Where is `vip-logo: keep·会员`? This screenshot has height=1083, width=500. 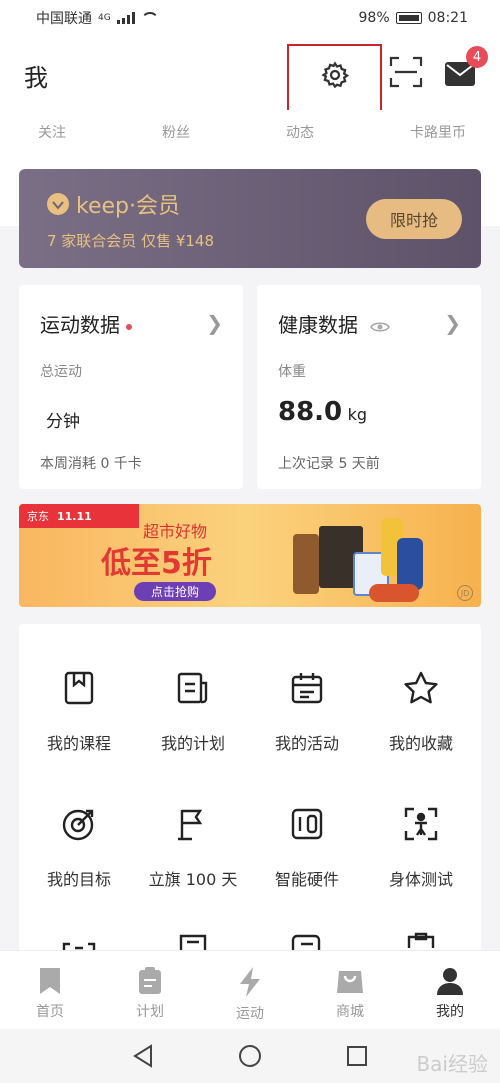 vip-logo: keep·会员 is located at coordinates (113, 204).